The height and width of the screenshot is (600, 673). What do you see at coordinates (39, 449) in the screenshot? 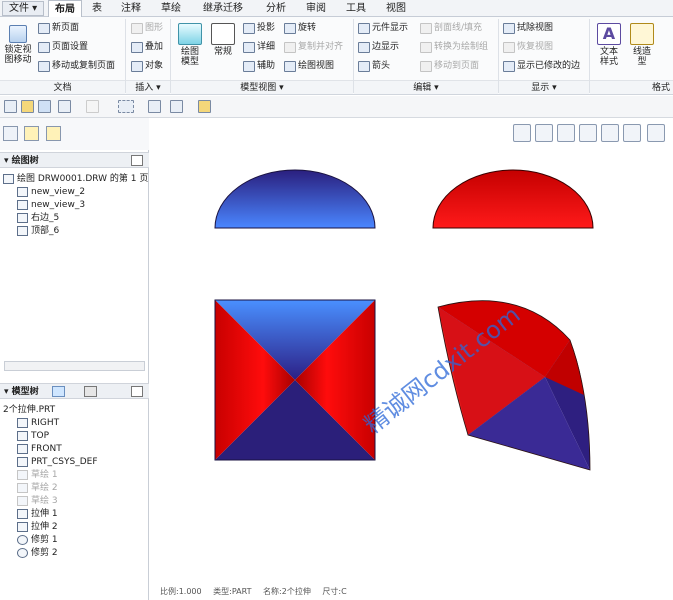
I see `tree-item-datum-plane: FRONT` at bounding box center [39, 449].